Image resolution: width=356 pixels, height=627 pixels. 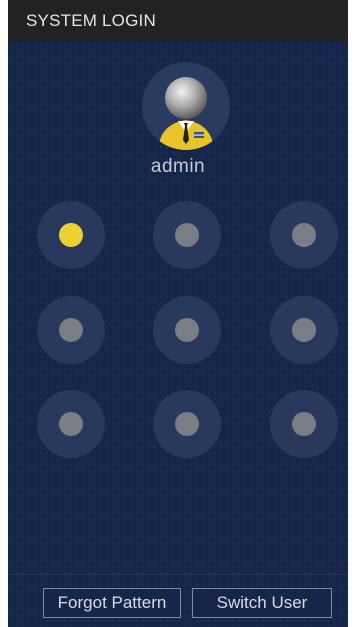 I want to click on forgot-pattern-button: Forgot Pattern, so click(x=112, y=603).